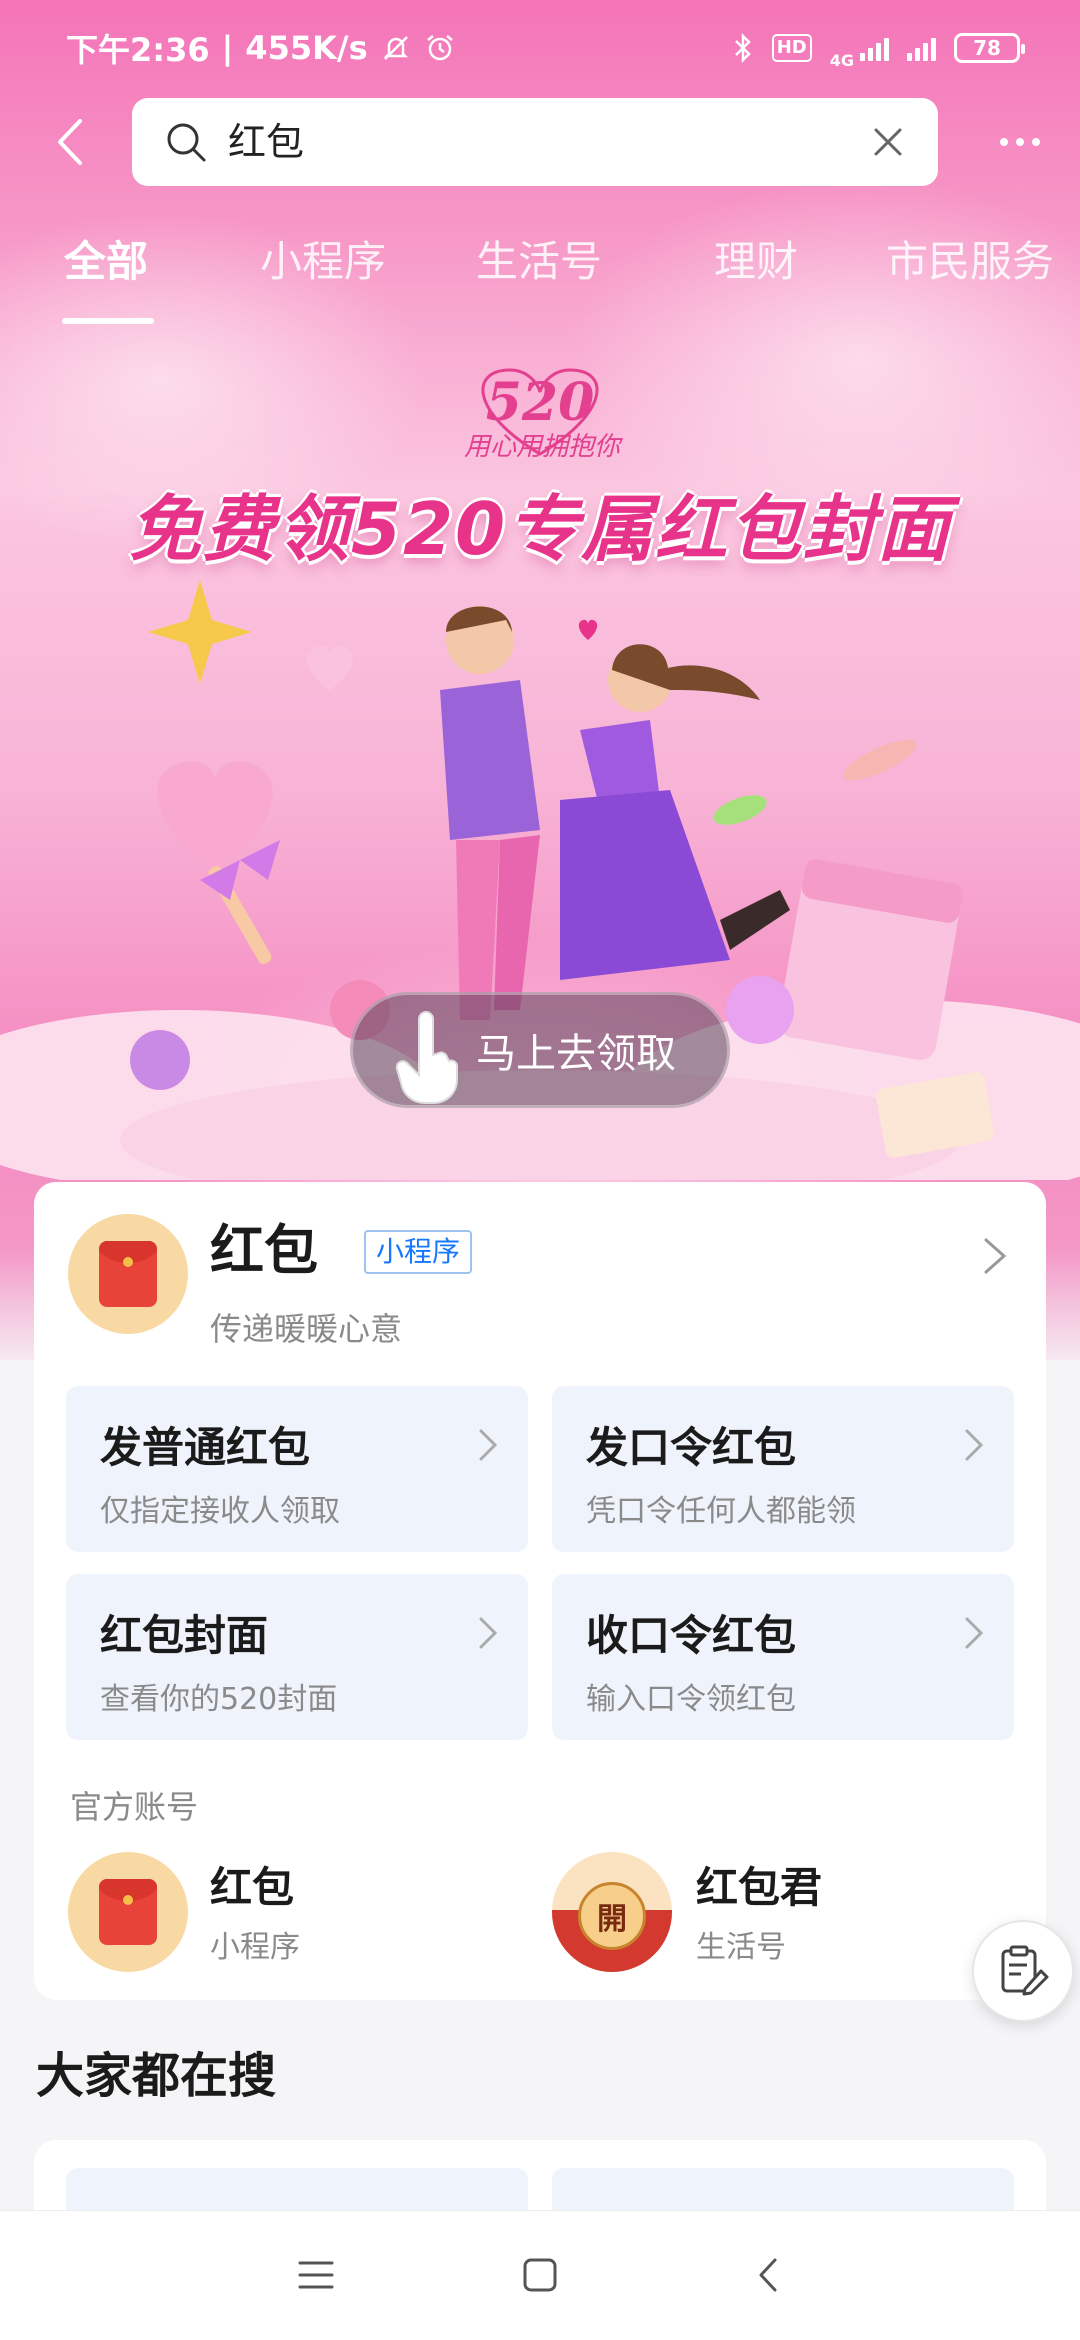 Image resolution: width=1080 pixels, height=2340 pixels. What do you see at coordinates (691, 1635) in the screenshot?
I see `tile-title: 收口令红包` at bounding box center [691, 1635].